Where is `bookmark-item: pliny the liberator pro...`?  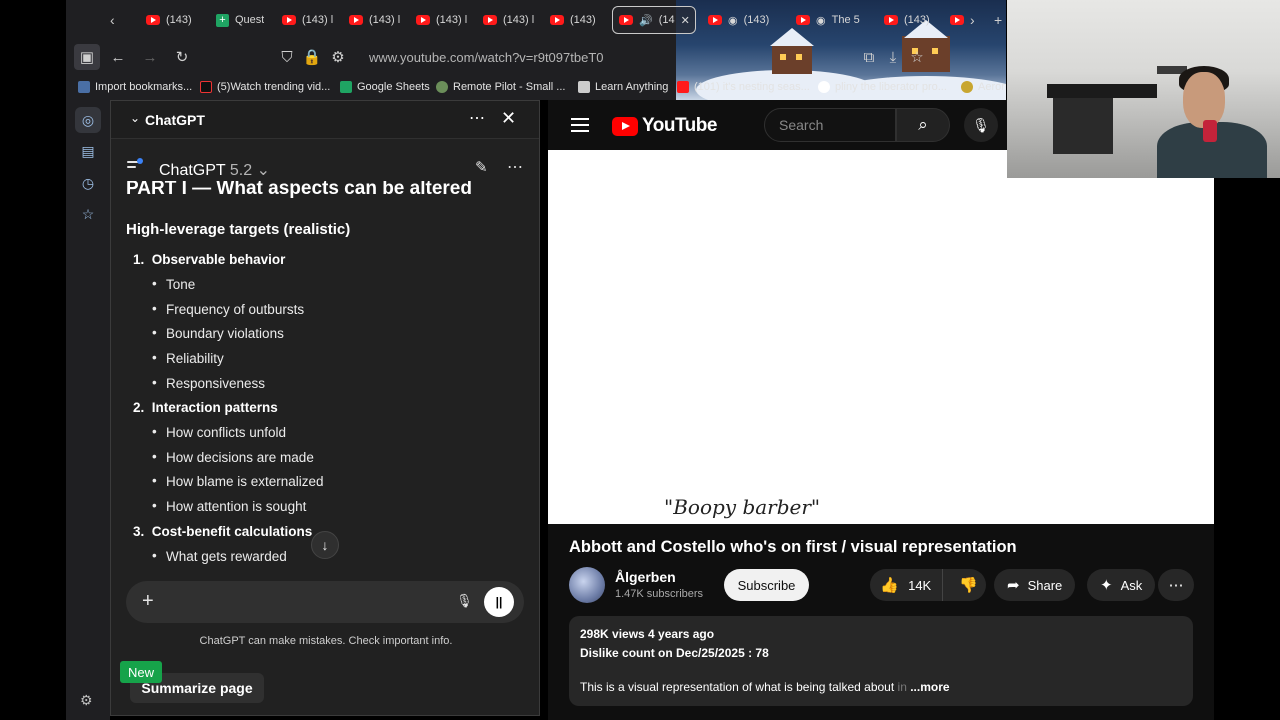 bookmark-item: pliny the liberator pro... is located at coordinates (882, 87).